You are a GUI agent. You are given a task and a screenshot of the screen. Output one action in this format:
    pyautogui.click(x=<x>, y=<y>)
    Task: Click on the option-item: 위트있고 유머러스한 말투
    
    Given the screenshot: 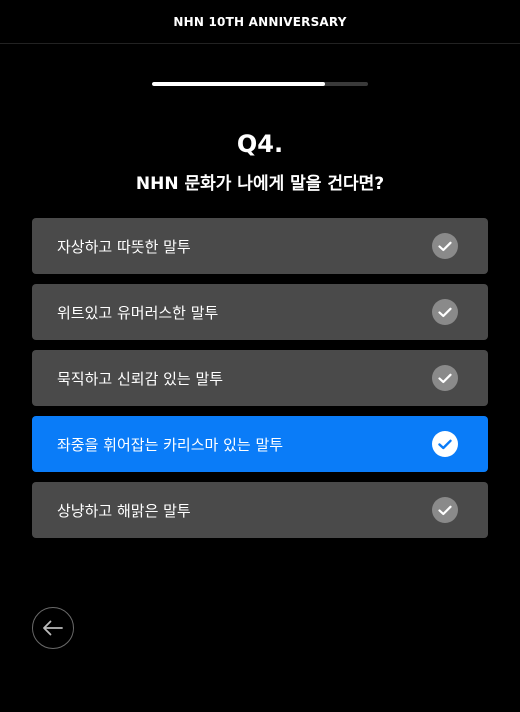 What is the action you would take?
    pyautogui.click(x=260, y=312)
    